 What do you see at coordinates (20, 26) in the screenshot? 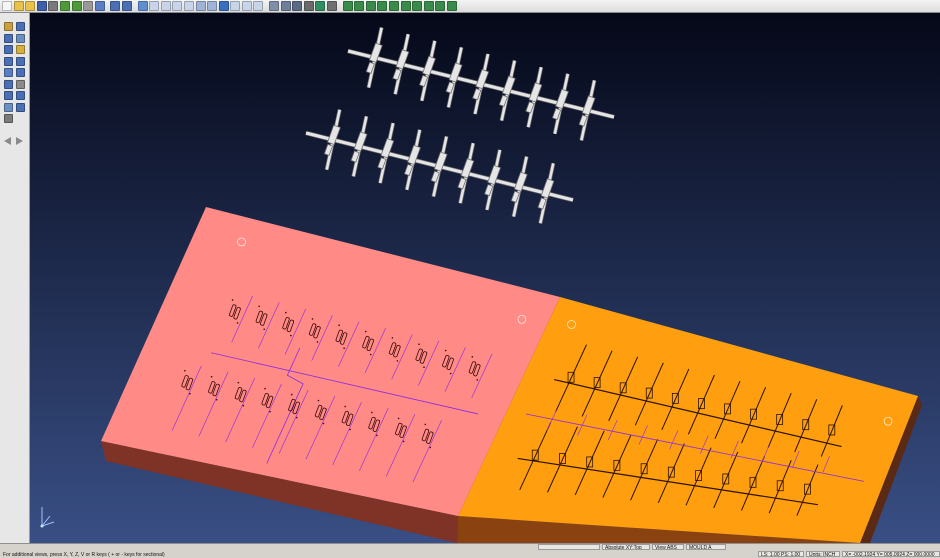
I see `line-icon` at bounding box center [20, 26].